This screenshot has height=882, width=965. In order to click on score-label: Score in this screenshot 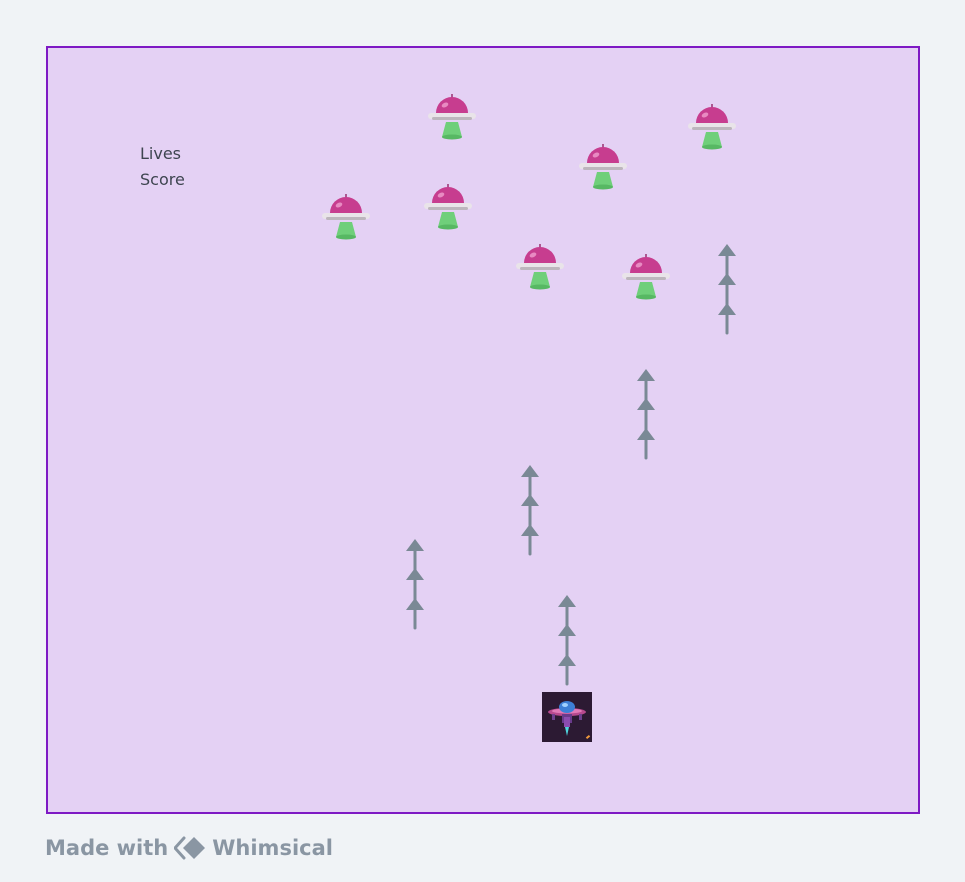, I will do `click(162, 179)`.